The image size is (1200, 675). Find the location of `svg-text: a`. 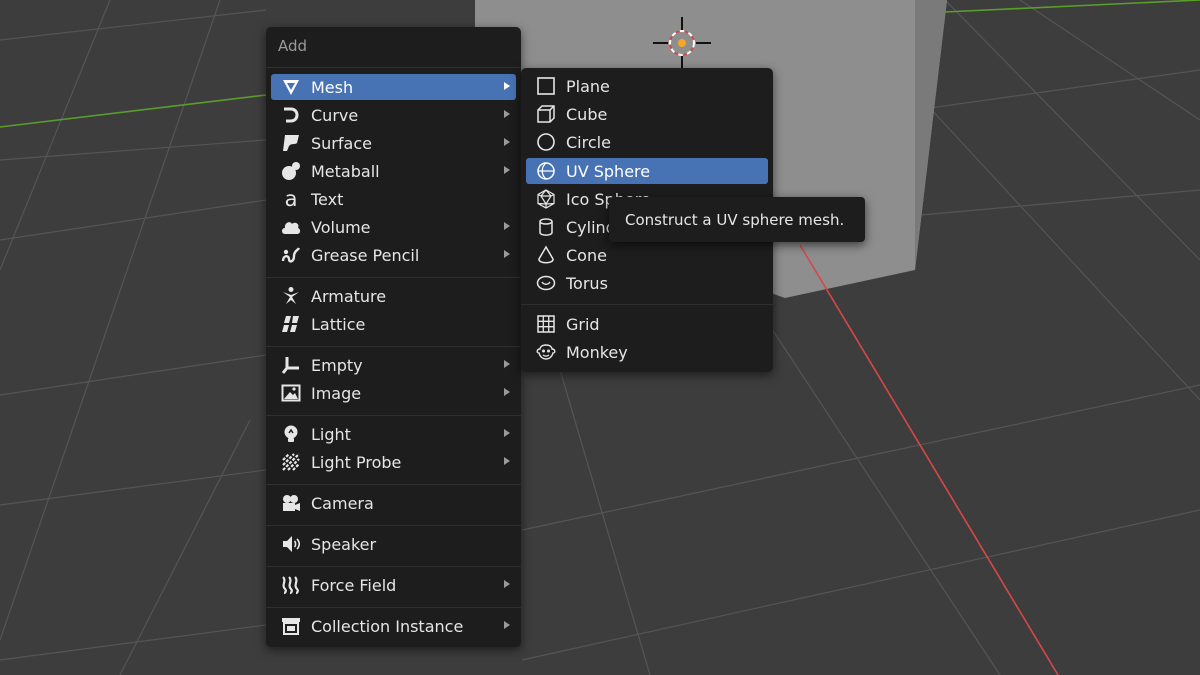

svg-text: a is located at coordinates (291, 199).